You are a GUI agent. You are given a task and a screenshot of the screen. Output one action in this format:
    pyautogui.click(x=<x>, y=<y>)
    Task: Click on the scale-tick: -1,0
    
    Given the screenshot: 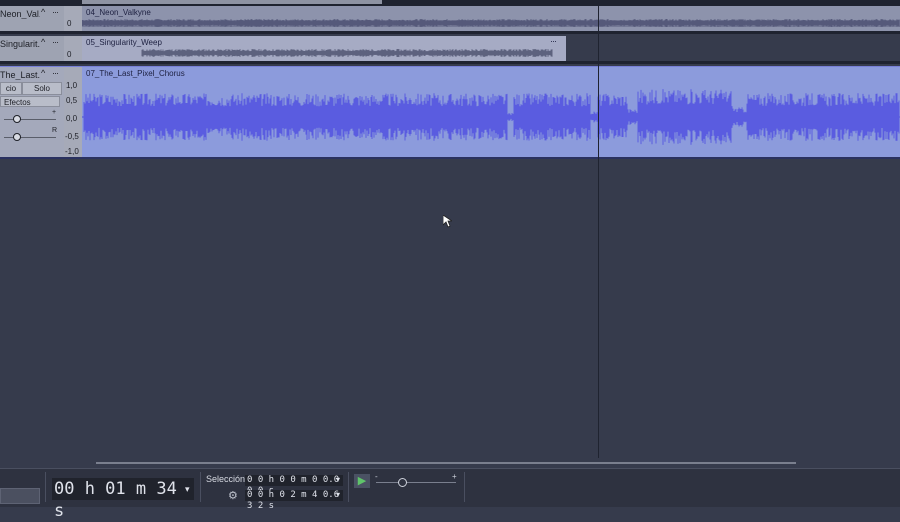 What is the action you would take?
    pyautogui.click(x=72, y=151)
    